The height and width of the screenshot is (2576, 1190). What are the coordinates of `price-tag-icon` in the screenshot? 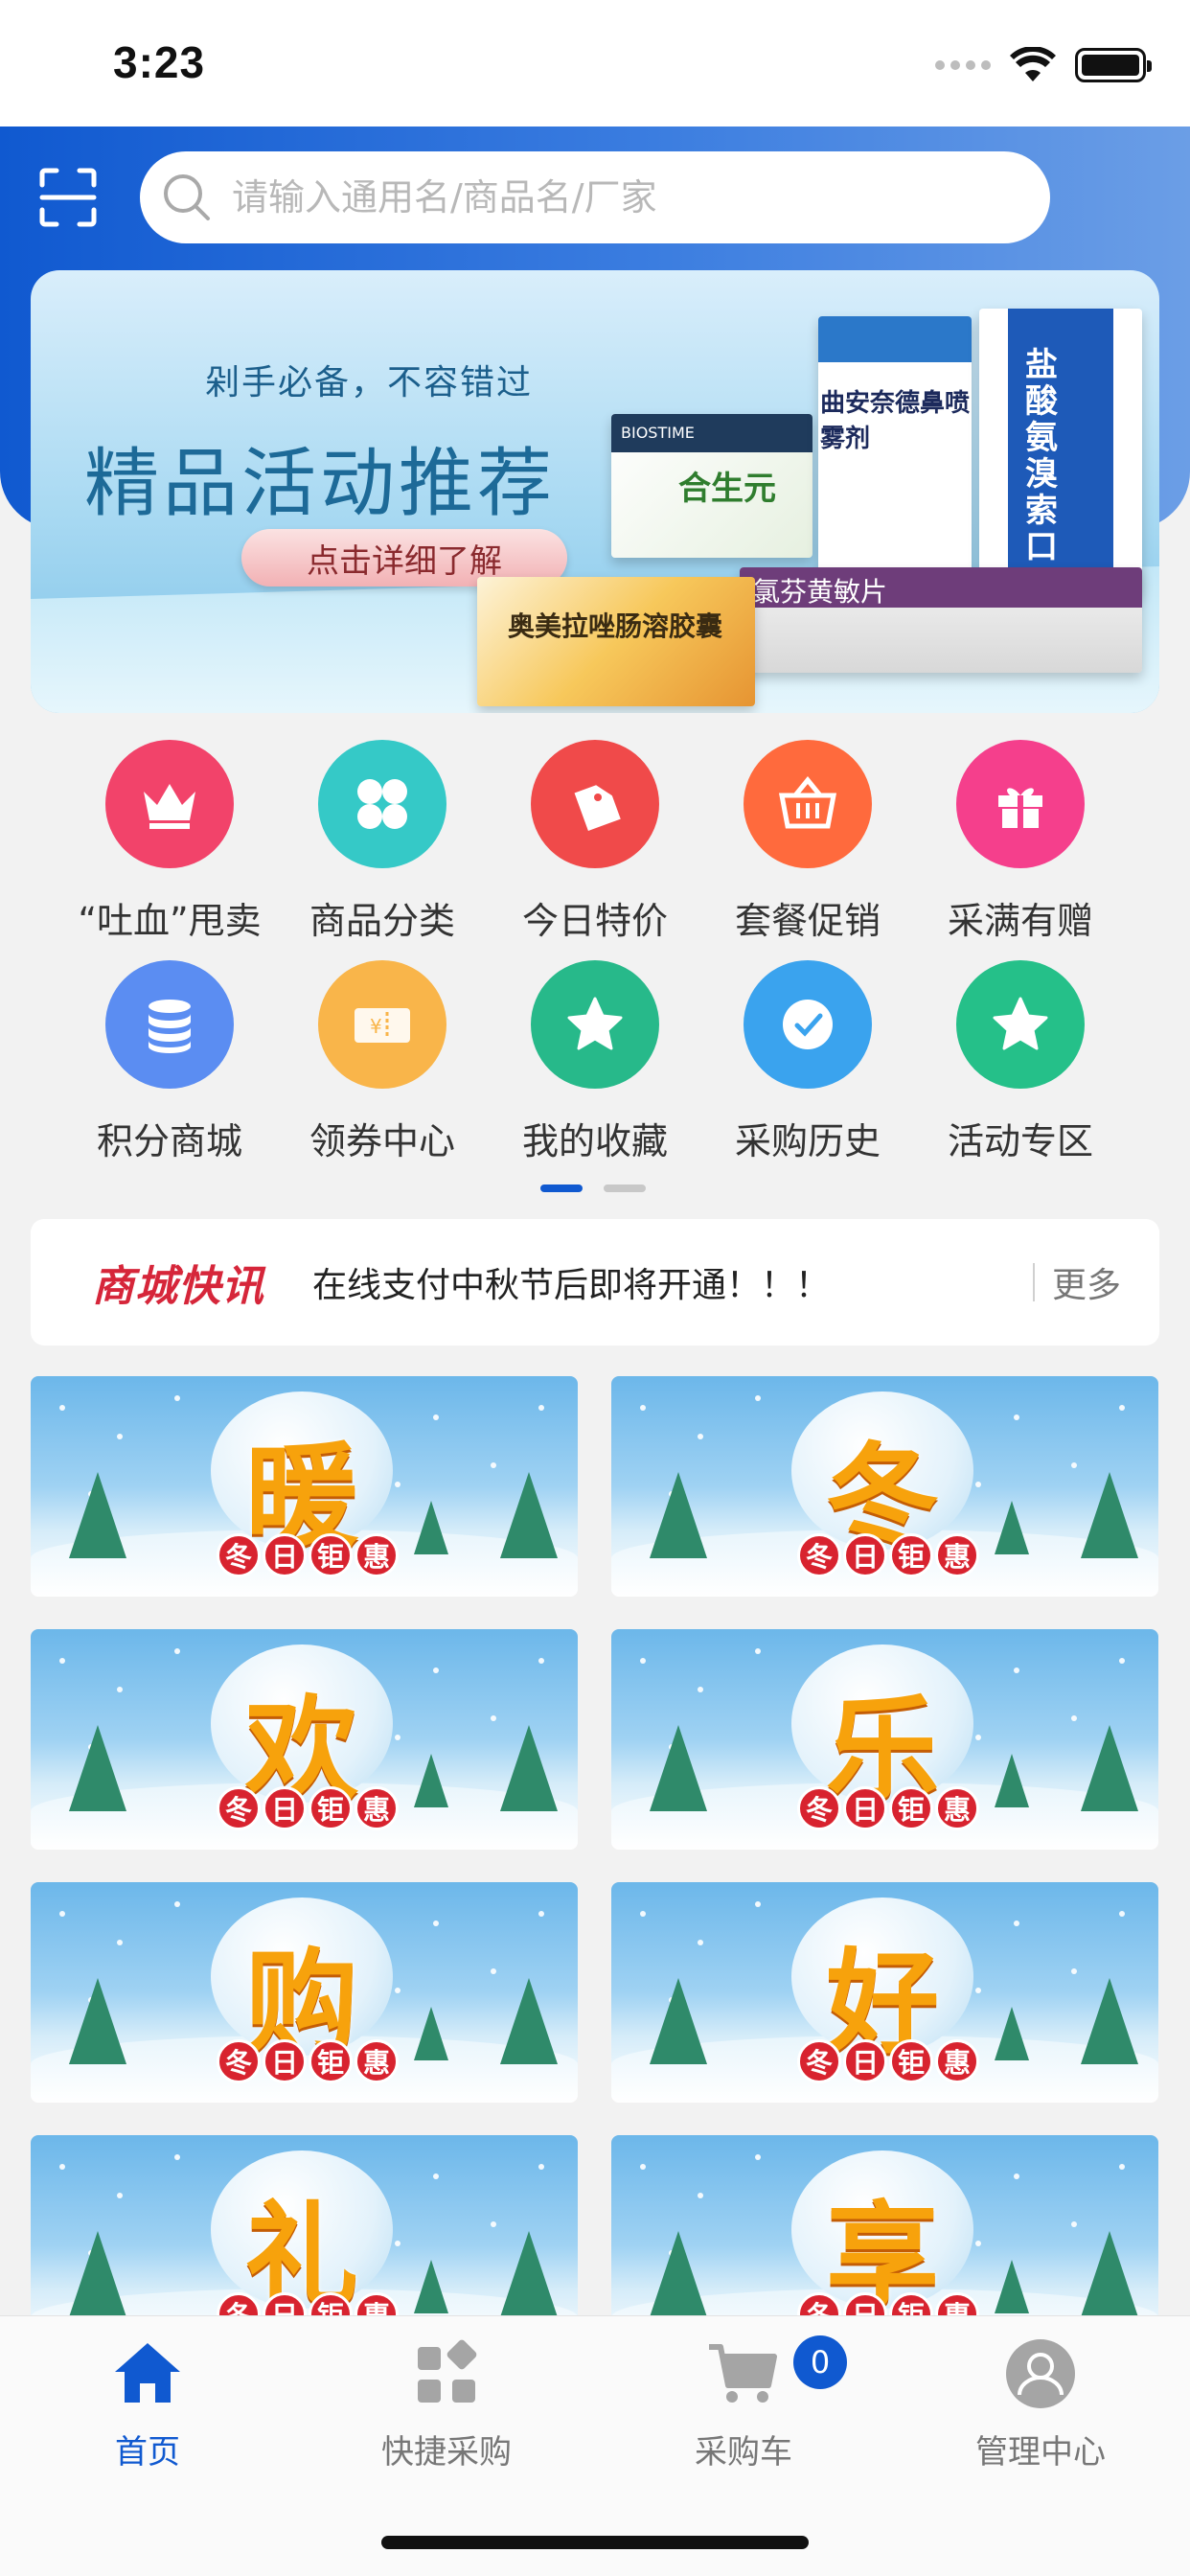 It's located at (595, 804).